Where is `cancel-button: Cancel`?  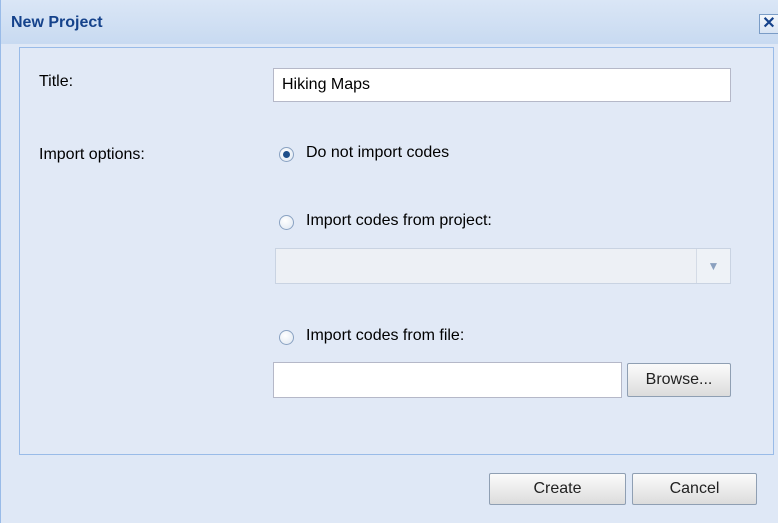 cancel-button: Cancel is located at coordinates (694, 489).